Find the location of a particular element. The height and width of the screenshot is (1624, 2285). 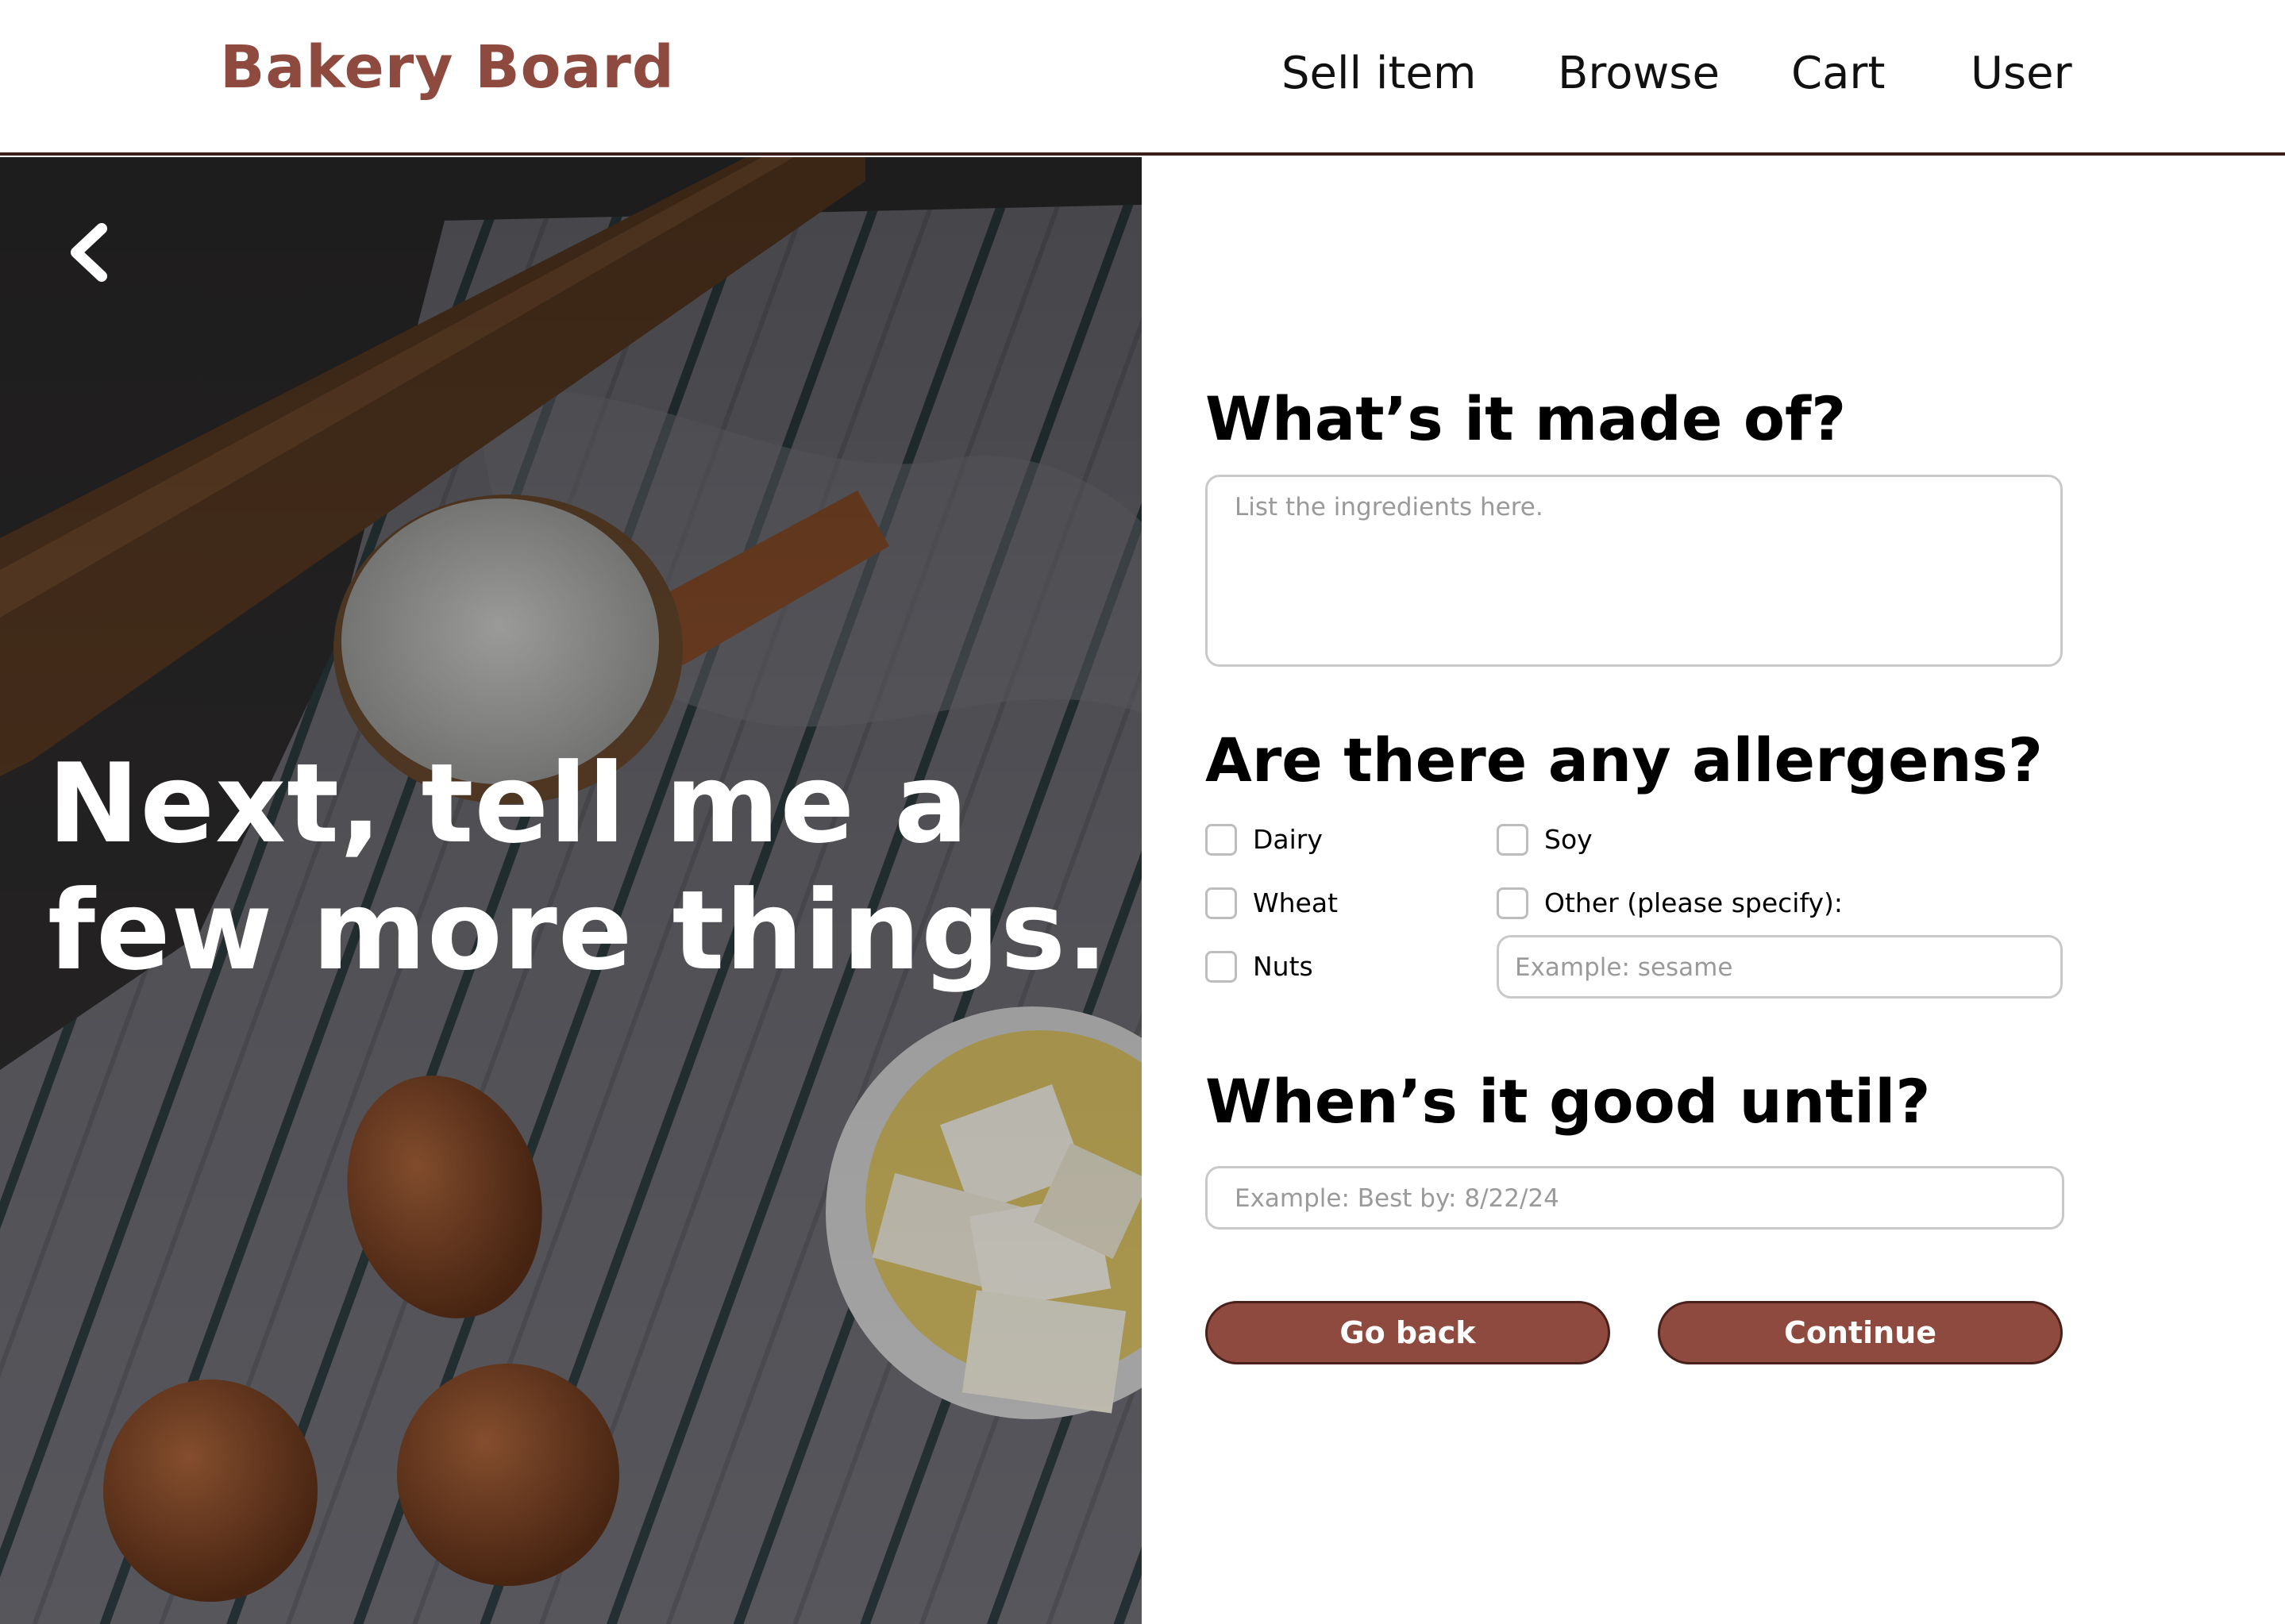

nav-user: User is located at coordinates (2021, 73).